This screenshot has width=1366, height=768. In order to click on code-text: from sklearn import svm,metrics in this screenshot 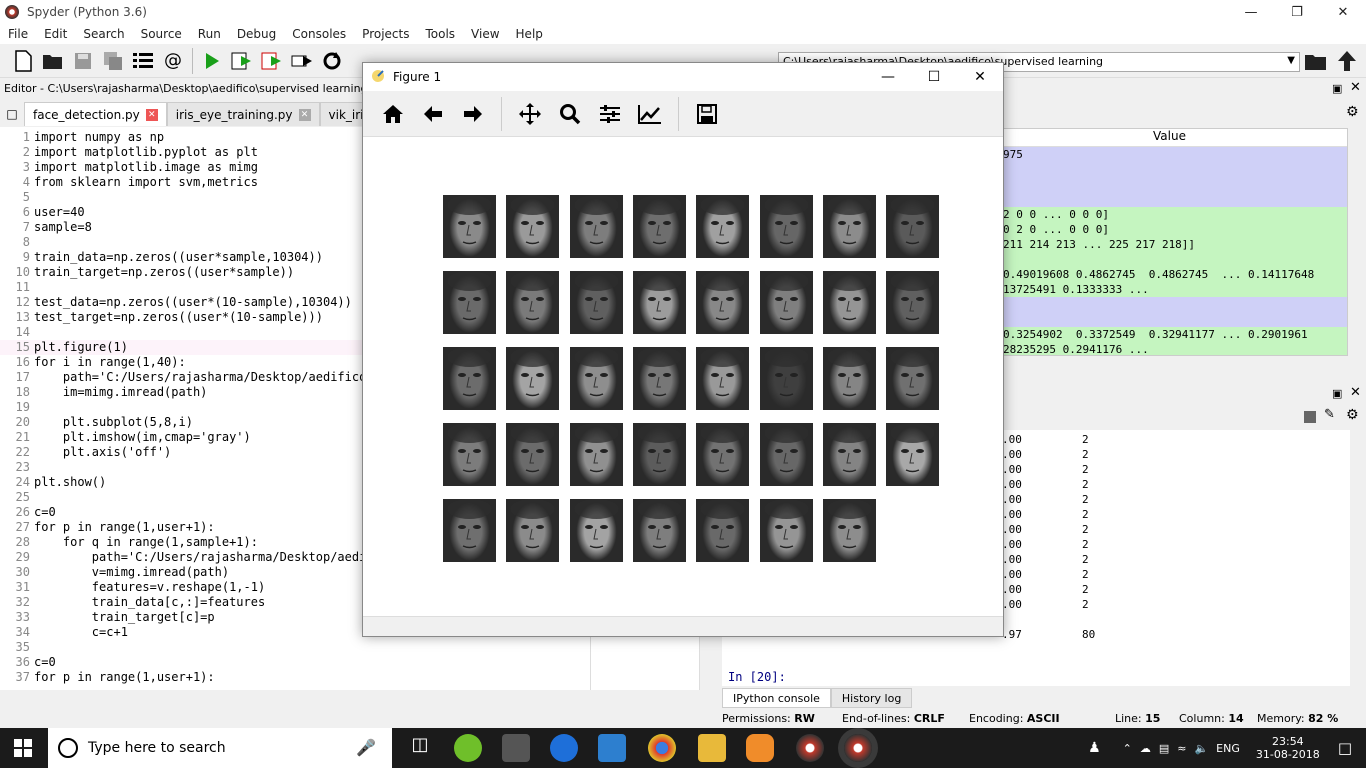, I will do `click(146, 182)`.